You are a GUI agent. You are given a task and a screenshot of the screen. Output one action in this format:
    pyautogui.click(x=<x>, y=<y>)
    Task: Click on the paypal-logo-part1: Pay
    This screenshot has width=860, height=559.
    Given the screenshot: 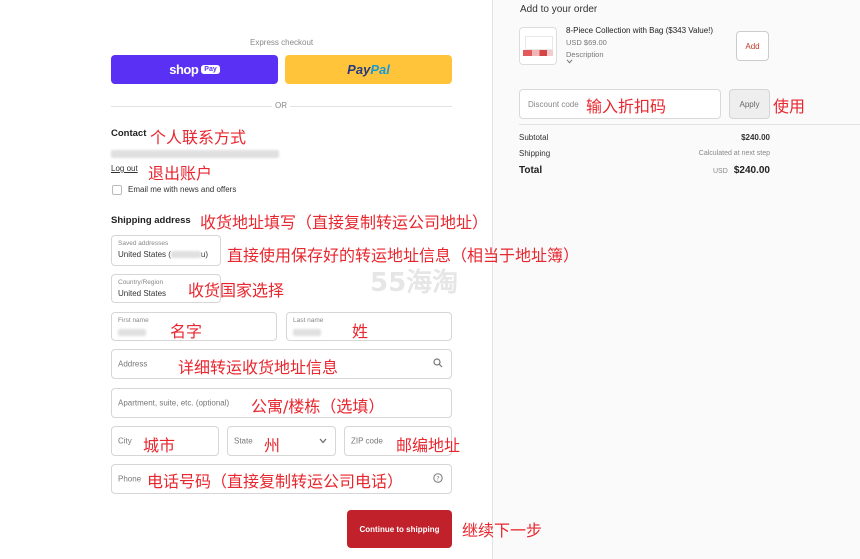 What is the action you would take?
    pyautogui.click(x=359, y=69)
    